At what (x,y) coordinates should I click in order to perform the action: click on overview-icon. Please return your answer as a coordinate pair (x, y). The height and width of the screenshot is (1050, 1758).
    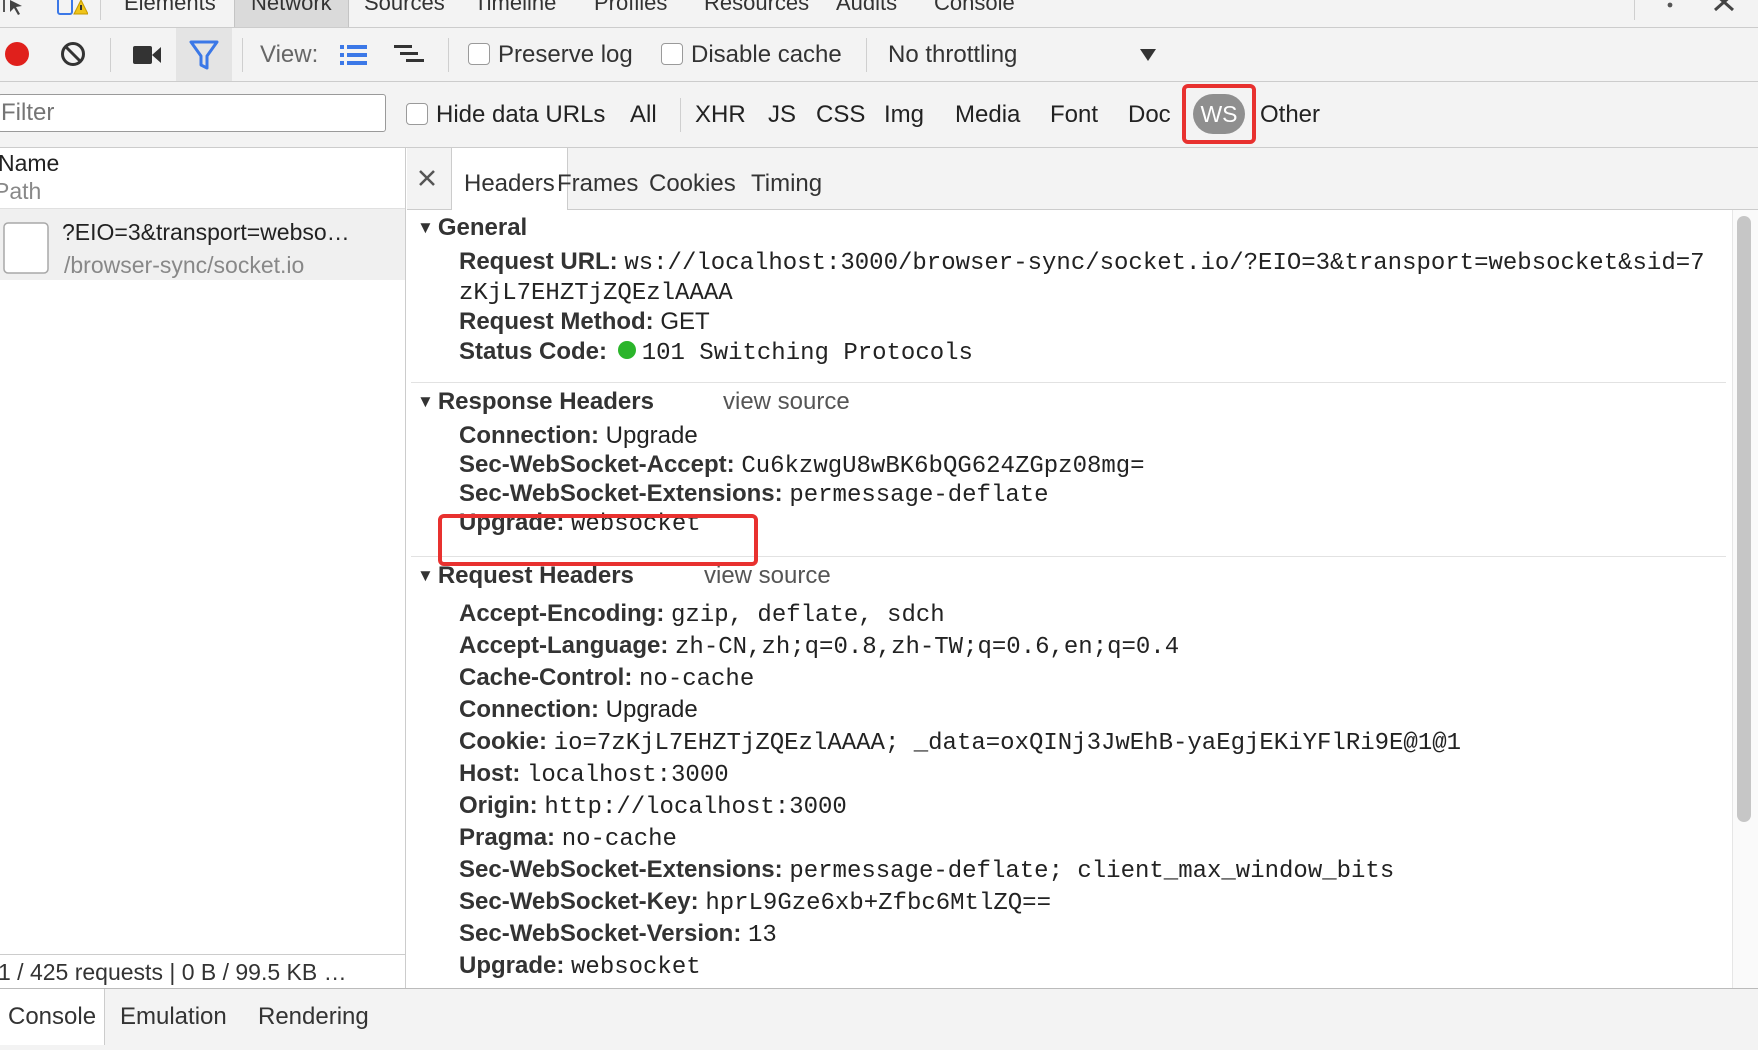
    Looking at the image, I should click on (409, 55).